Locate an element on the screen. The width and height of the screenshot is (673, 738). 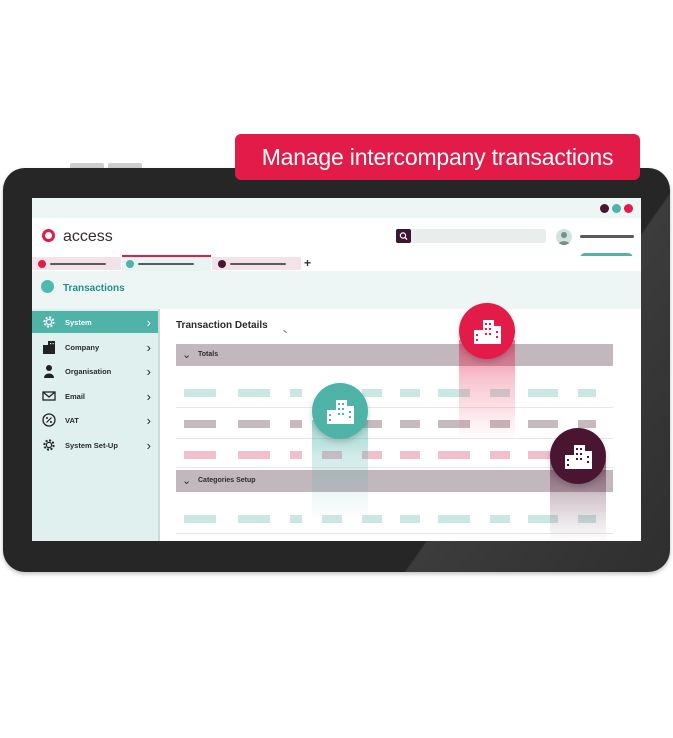
tab-2-dot is located at coordinates (130, 264).